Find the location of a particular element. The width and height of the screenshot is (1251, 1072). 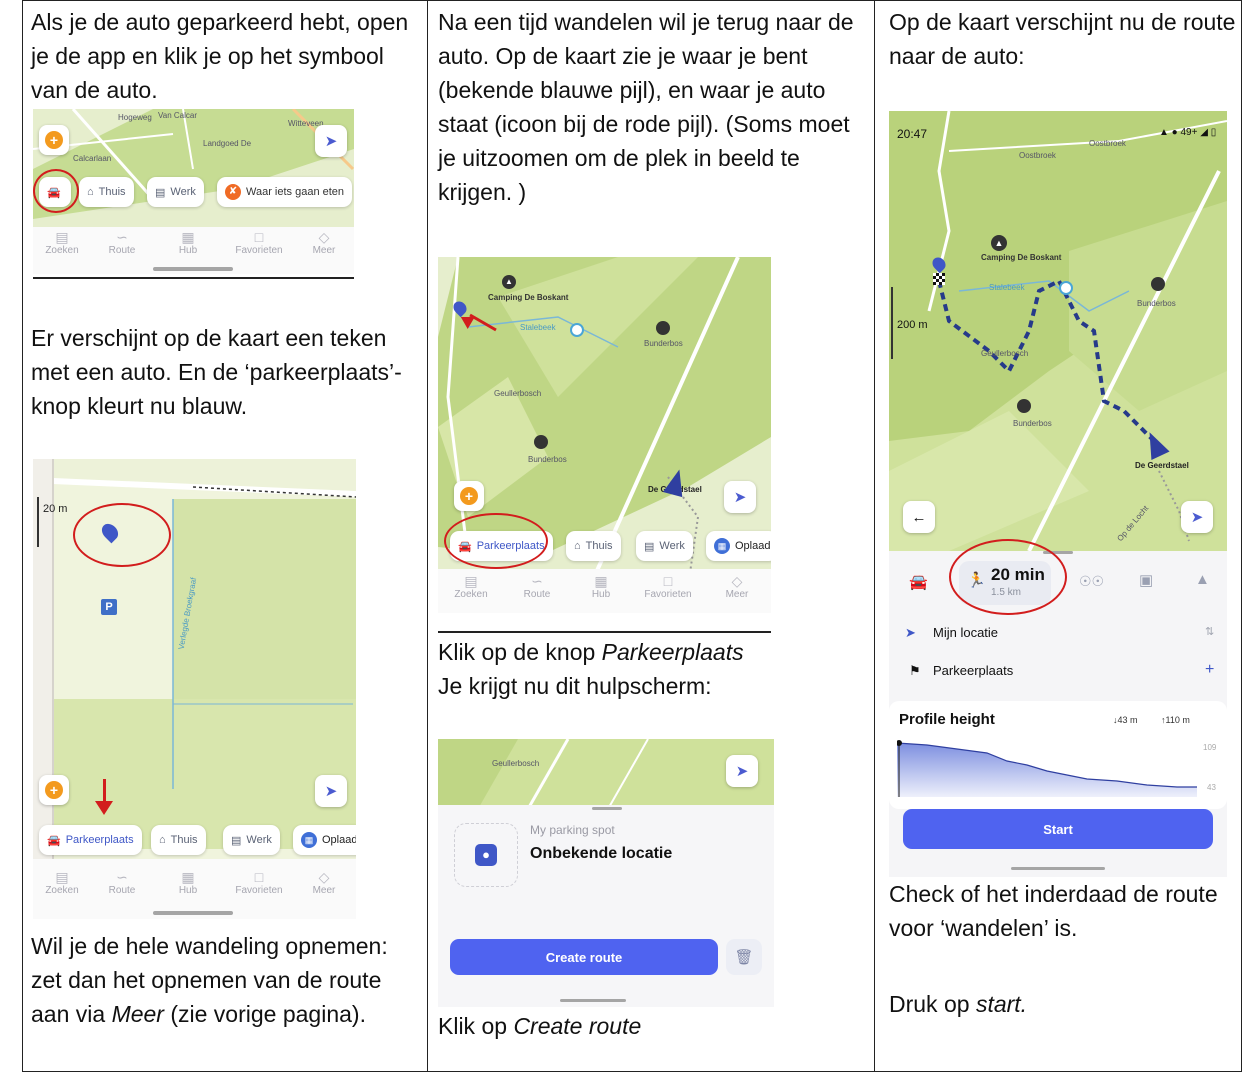

map-label: Hogeweg is located at coordinates (135, 117).